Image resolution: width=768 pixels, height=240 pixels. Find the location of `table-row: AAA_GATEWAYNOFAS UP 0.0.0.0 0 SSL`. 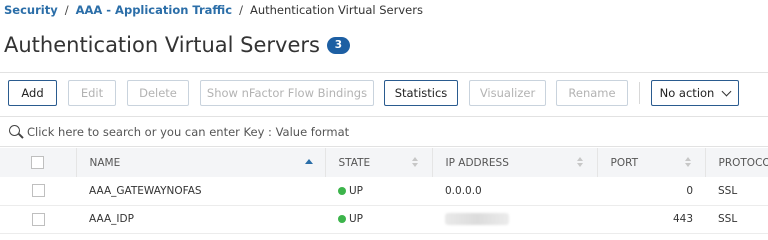

table-row: AAA_GATEWAYNOFAS UP 0.0.0.0 0 SSL is located at coordinates (384, 191).